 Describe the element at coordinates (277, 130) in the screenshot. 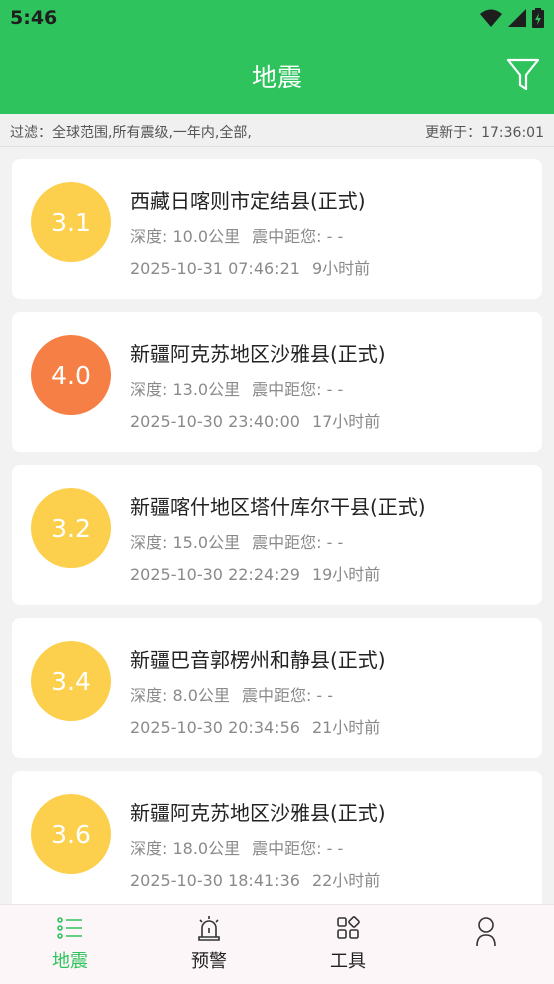

I see `filter-bar: 过滤：全球范围,所有震级,一年内,全部, 更新于：17:36:01` at that location.